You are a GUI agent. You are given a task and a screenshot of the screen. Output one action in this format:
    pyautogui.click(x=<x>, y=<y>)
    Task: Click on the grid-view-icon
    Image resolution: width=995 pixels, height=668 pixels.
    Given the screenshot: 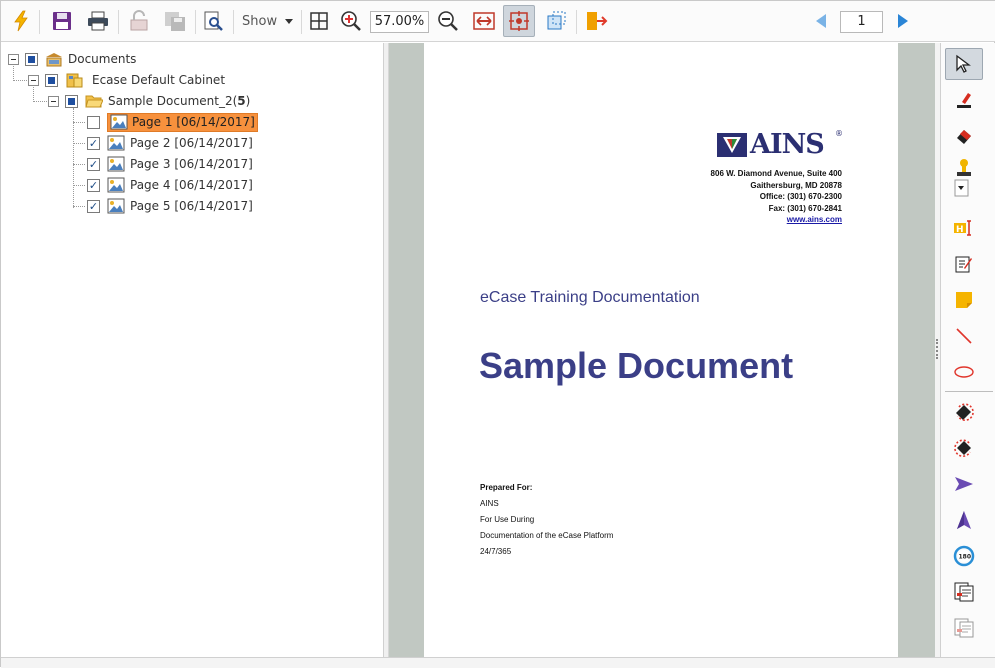 What is the action you would take?
    pyautogui.click(x=319, y=21)
    